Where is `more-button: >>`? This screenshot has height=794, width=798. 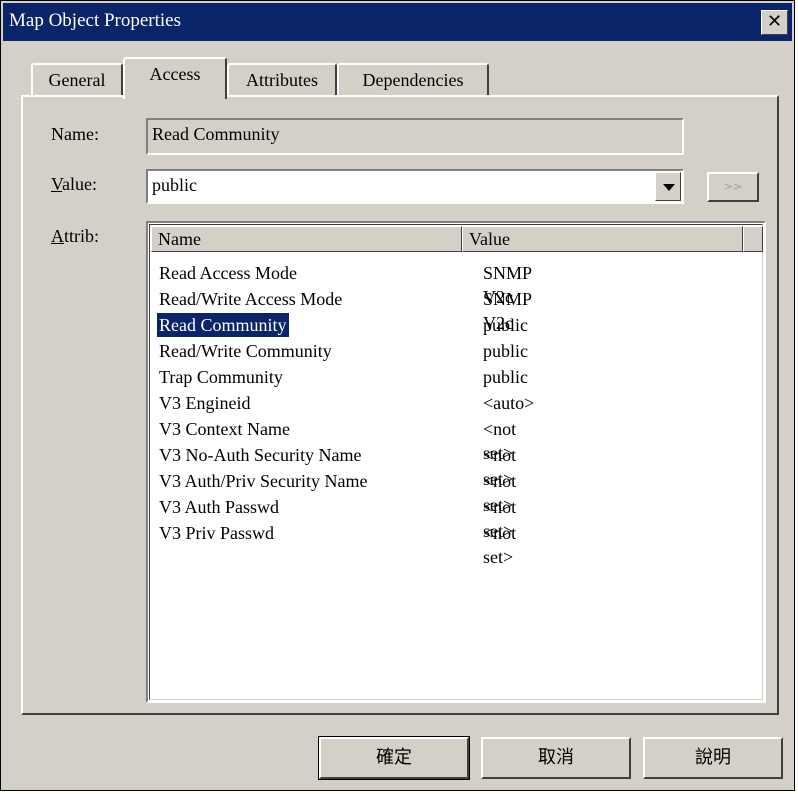
more-button: >> is located at coordinates (733, 187).